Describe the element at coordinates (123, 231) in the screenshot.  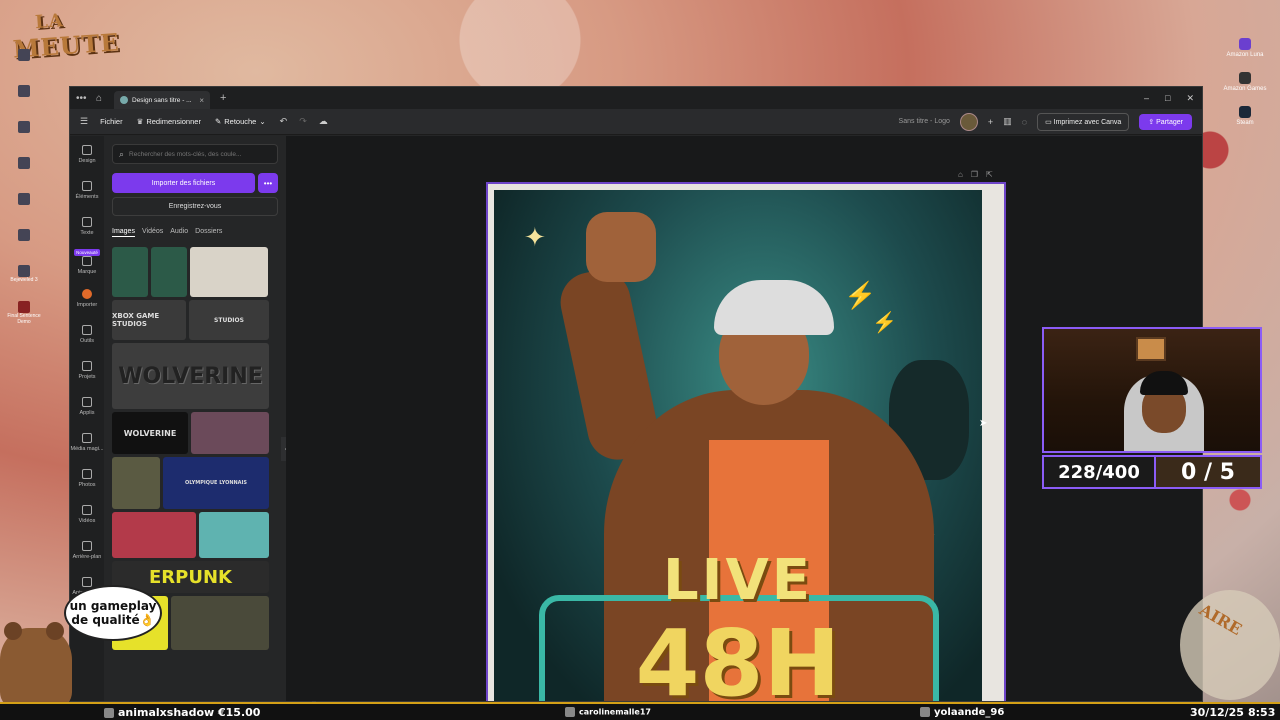
I see `tab-images: Images` at that location.